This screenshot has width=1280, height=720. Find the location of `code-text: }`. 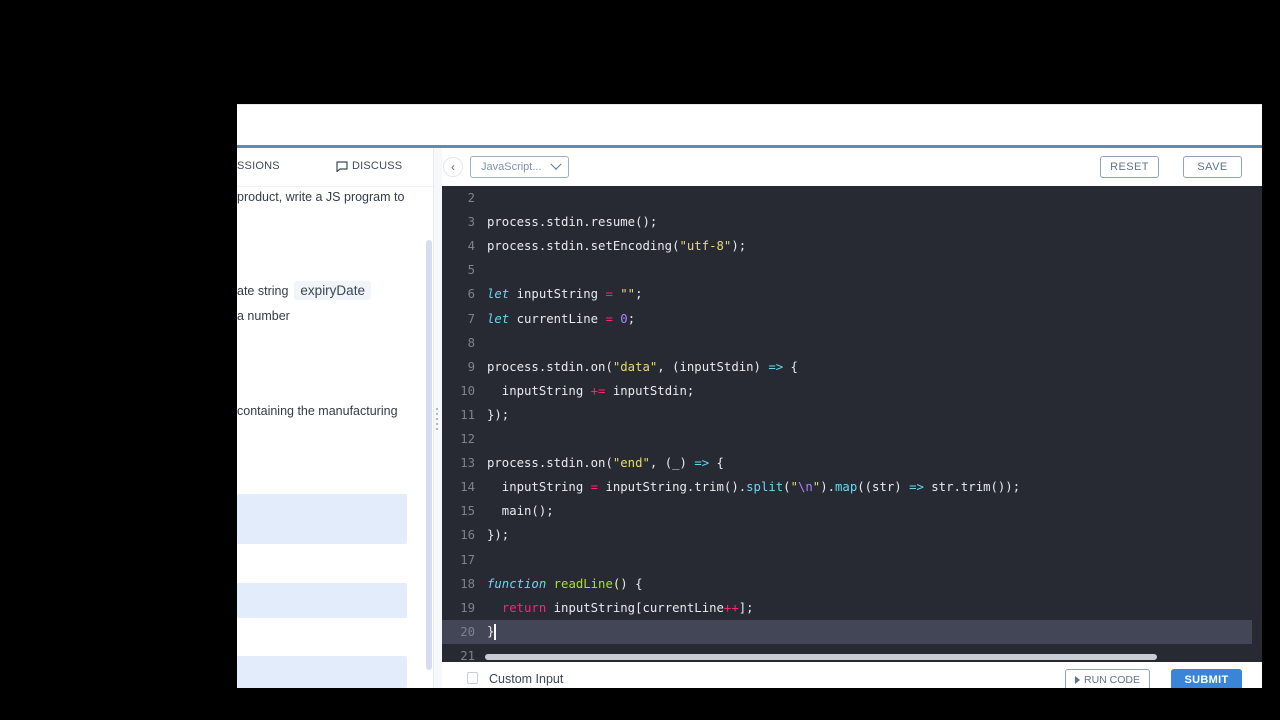

code-text: } is located at coordinates (491, 631).